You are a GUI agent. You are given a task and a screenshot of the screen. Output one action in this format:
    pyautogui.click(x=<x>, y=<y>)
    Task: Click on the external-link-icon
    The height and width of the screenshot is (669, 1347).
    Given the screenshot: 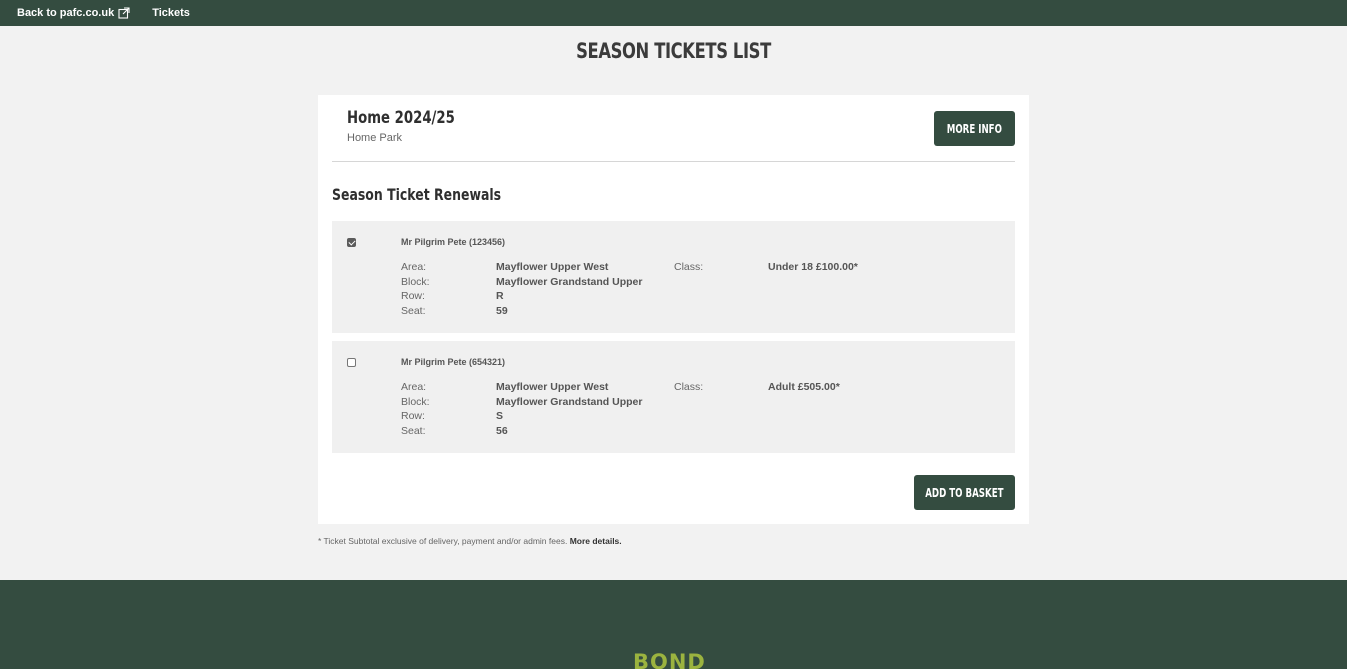 What is the action you would take?
    pyautogui.click(x=124, y=13)
    